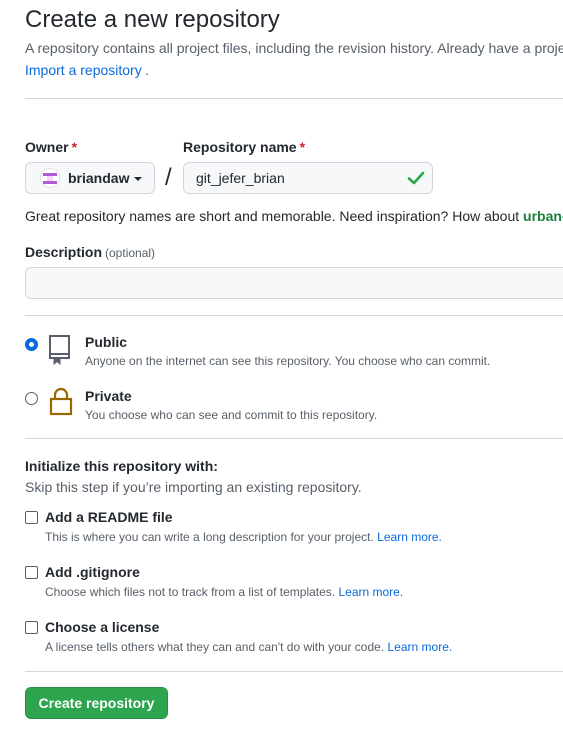  I want to click on avatar, so click(50, 178).